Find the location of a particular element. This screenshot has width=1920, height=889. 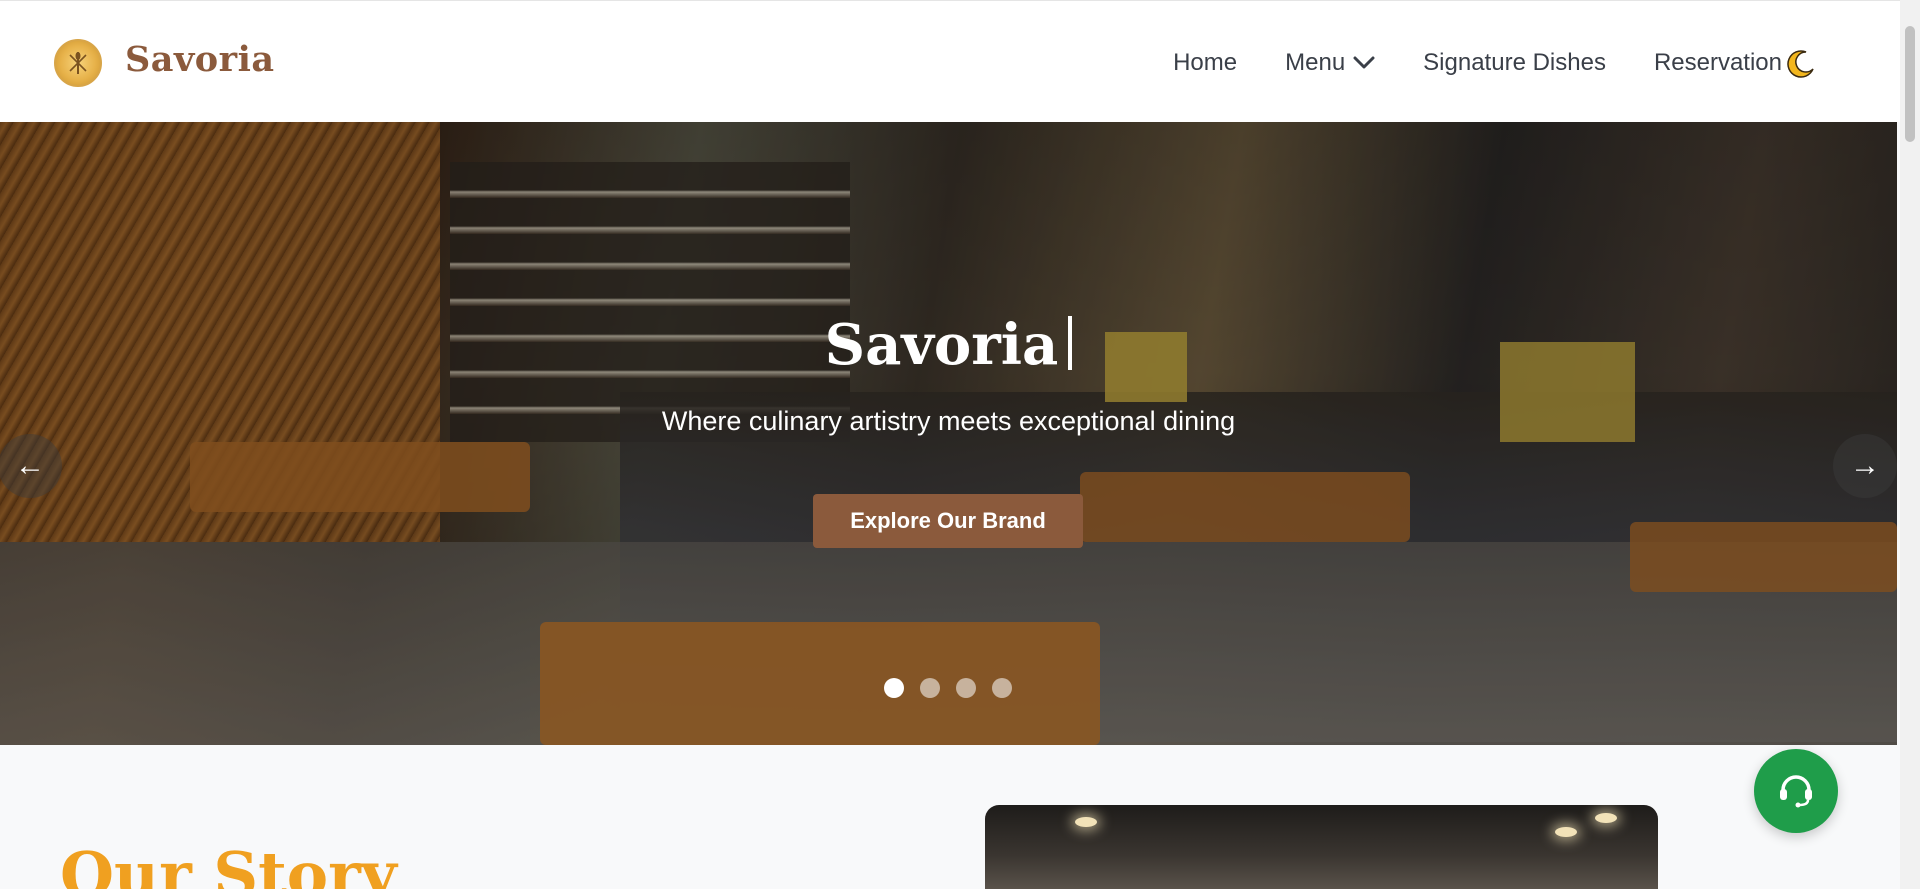

arrow-right-icon: → is located at coordinates (1865, 465).